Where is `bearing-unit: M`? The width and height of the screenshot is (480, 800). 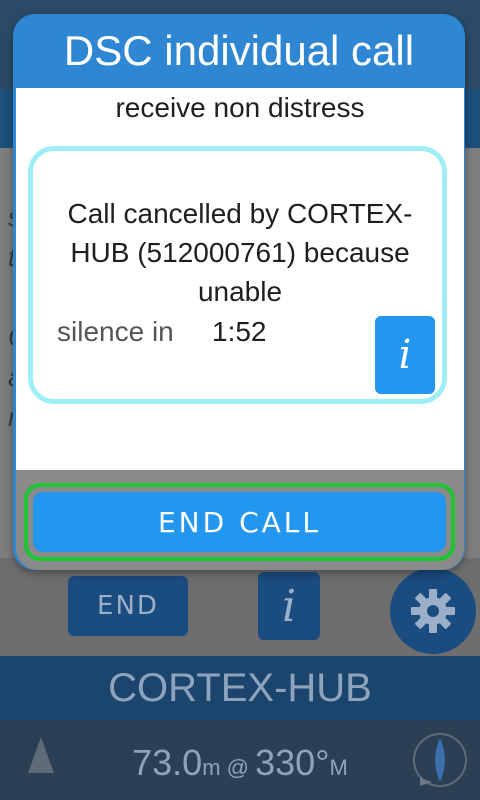 bearing-unit: M is located at coordinates (338, 767).